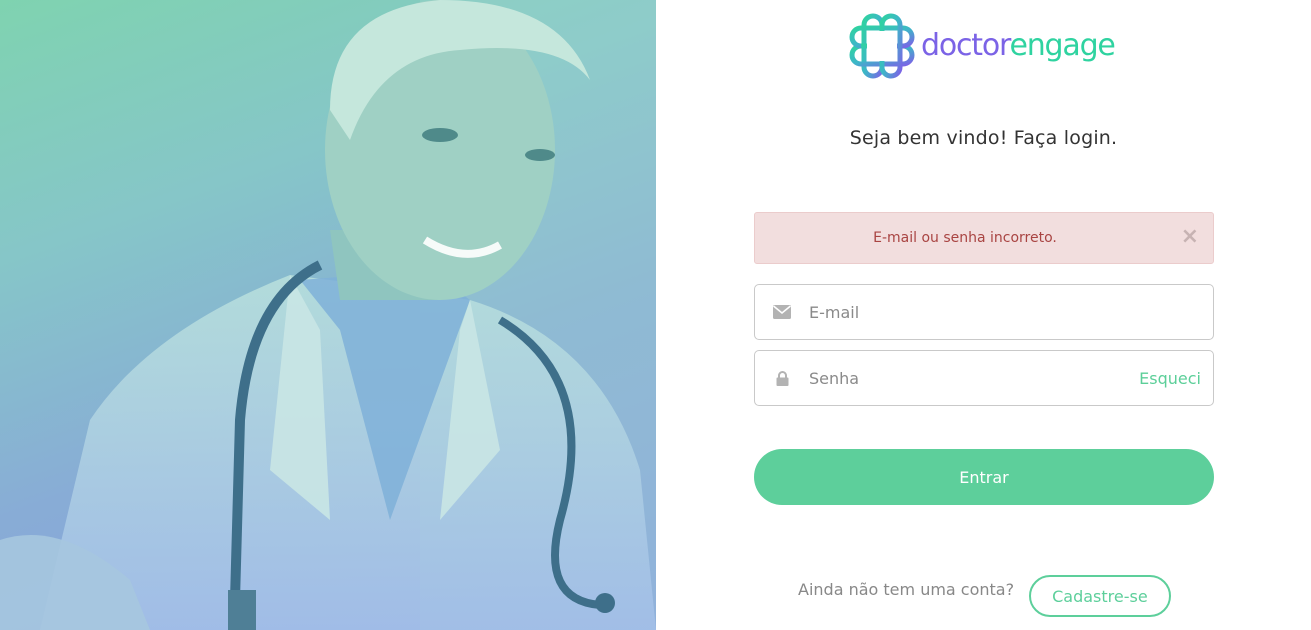 The width and height of the screenshot is (1311, 630). I want to click on error-alert: E-mail ou senha incorreto. ×, so click(984, 238).